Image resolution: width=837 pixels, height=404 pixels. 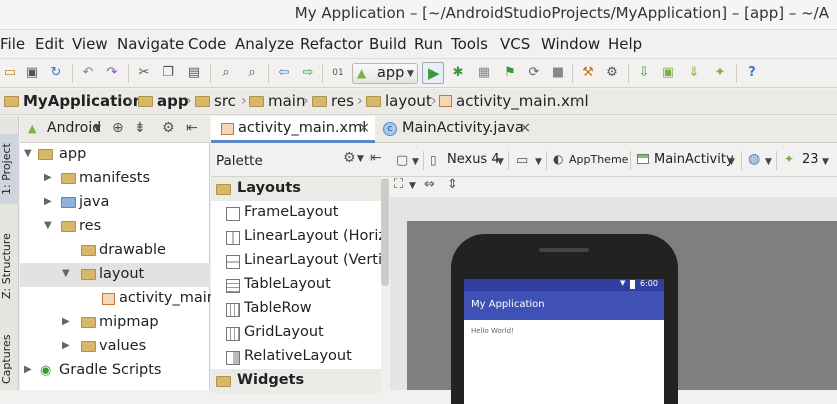 What do you see at coordinates (264, 44) in the screenshot?
I see `menu-analyze: Analyze` at bounding box center [264, 44].